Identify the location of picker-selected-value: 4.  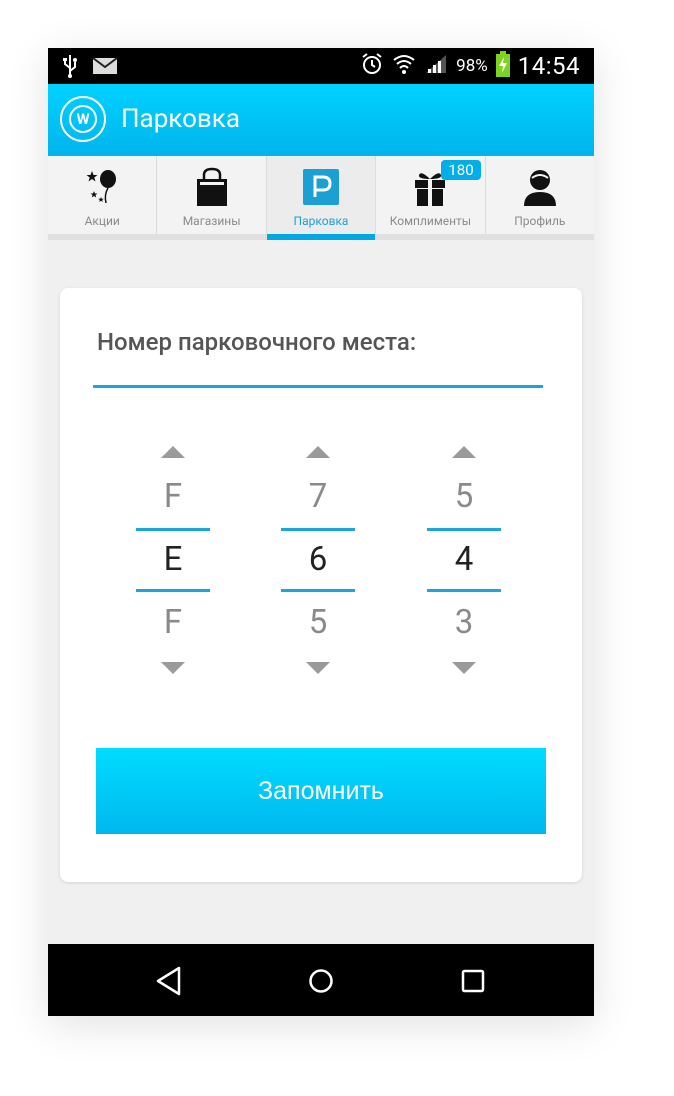
(464, 560).